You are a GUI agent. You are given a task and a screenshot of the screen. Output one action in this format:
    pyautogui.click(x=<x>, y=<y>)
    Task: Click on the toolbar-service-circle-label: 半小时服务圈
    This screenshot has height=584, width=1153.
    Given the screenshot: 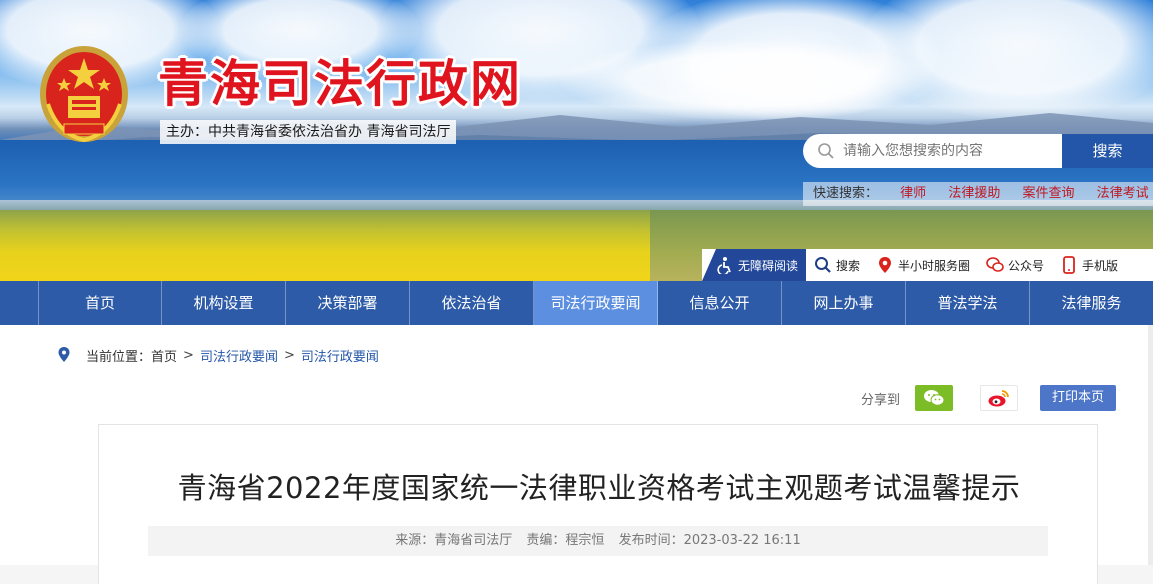 What is the action you would take?
    pyautogui.click(x=934, y=265)
    